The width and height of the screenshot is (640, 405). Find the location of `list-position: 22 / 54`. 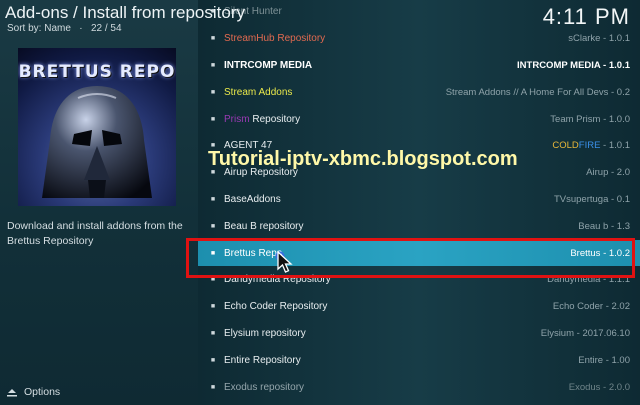

list-position: 22 / 54 is located at coordinates (106, 28).